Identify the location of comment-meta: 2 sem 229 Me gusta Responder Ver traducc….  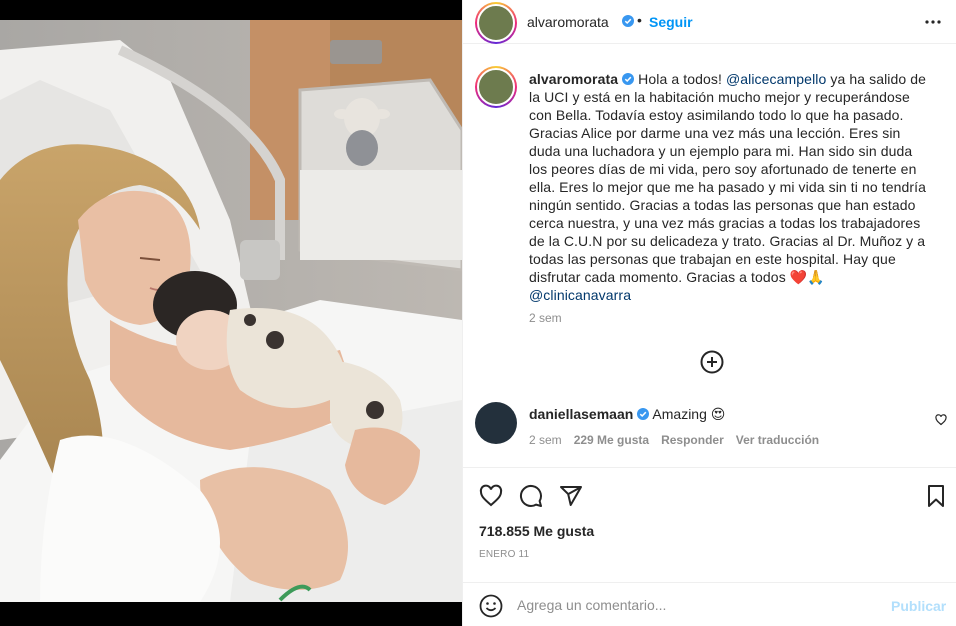
(674, 440).